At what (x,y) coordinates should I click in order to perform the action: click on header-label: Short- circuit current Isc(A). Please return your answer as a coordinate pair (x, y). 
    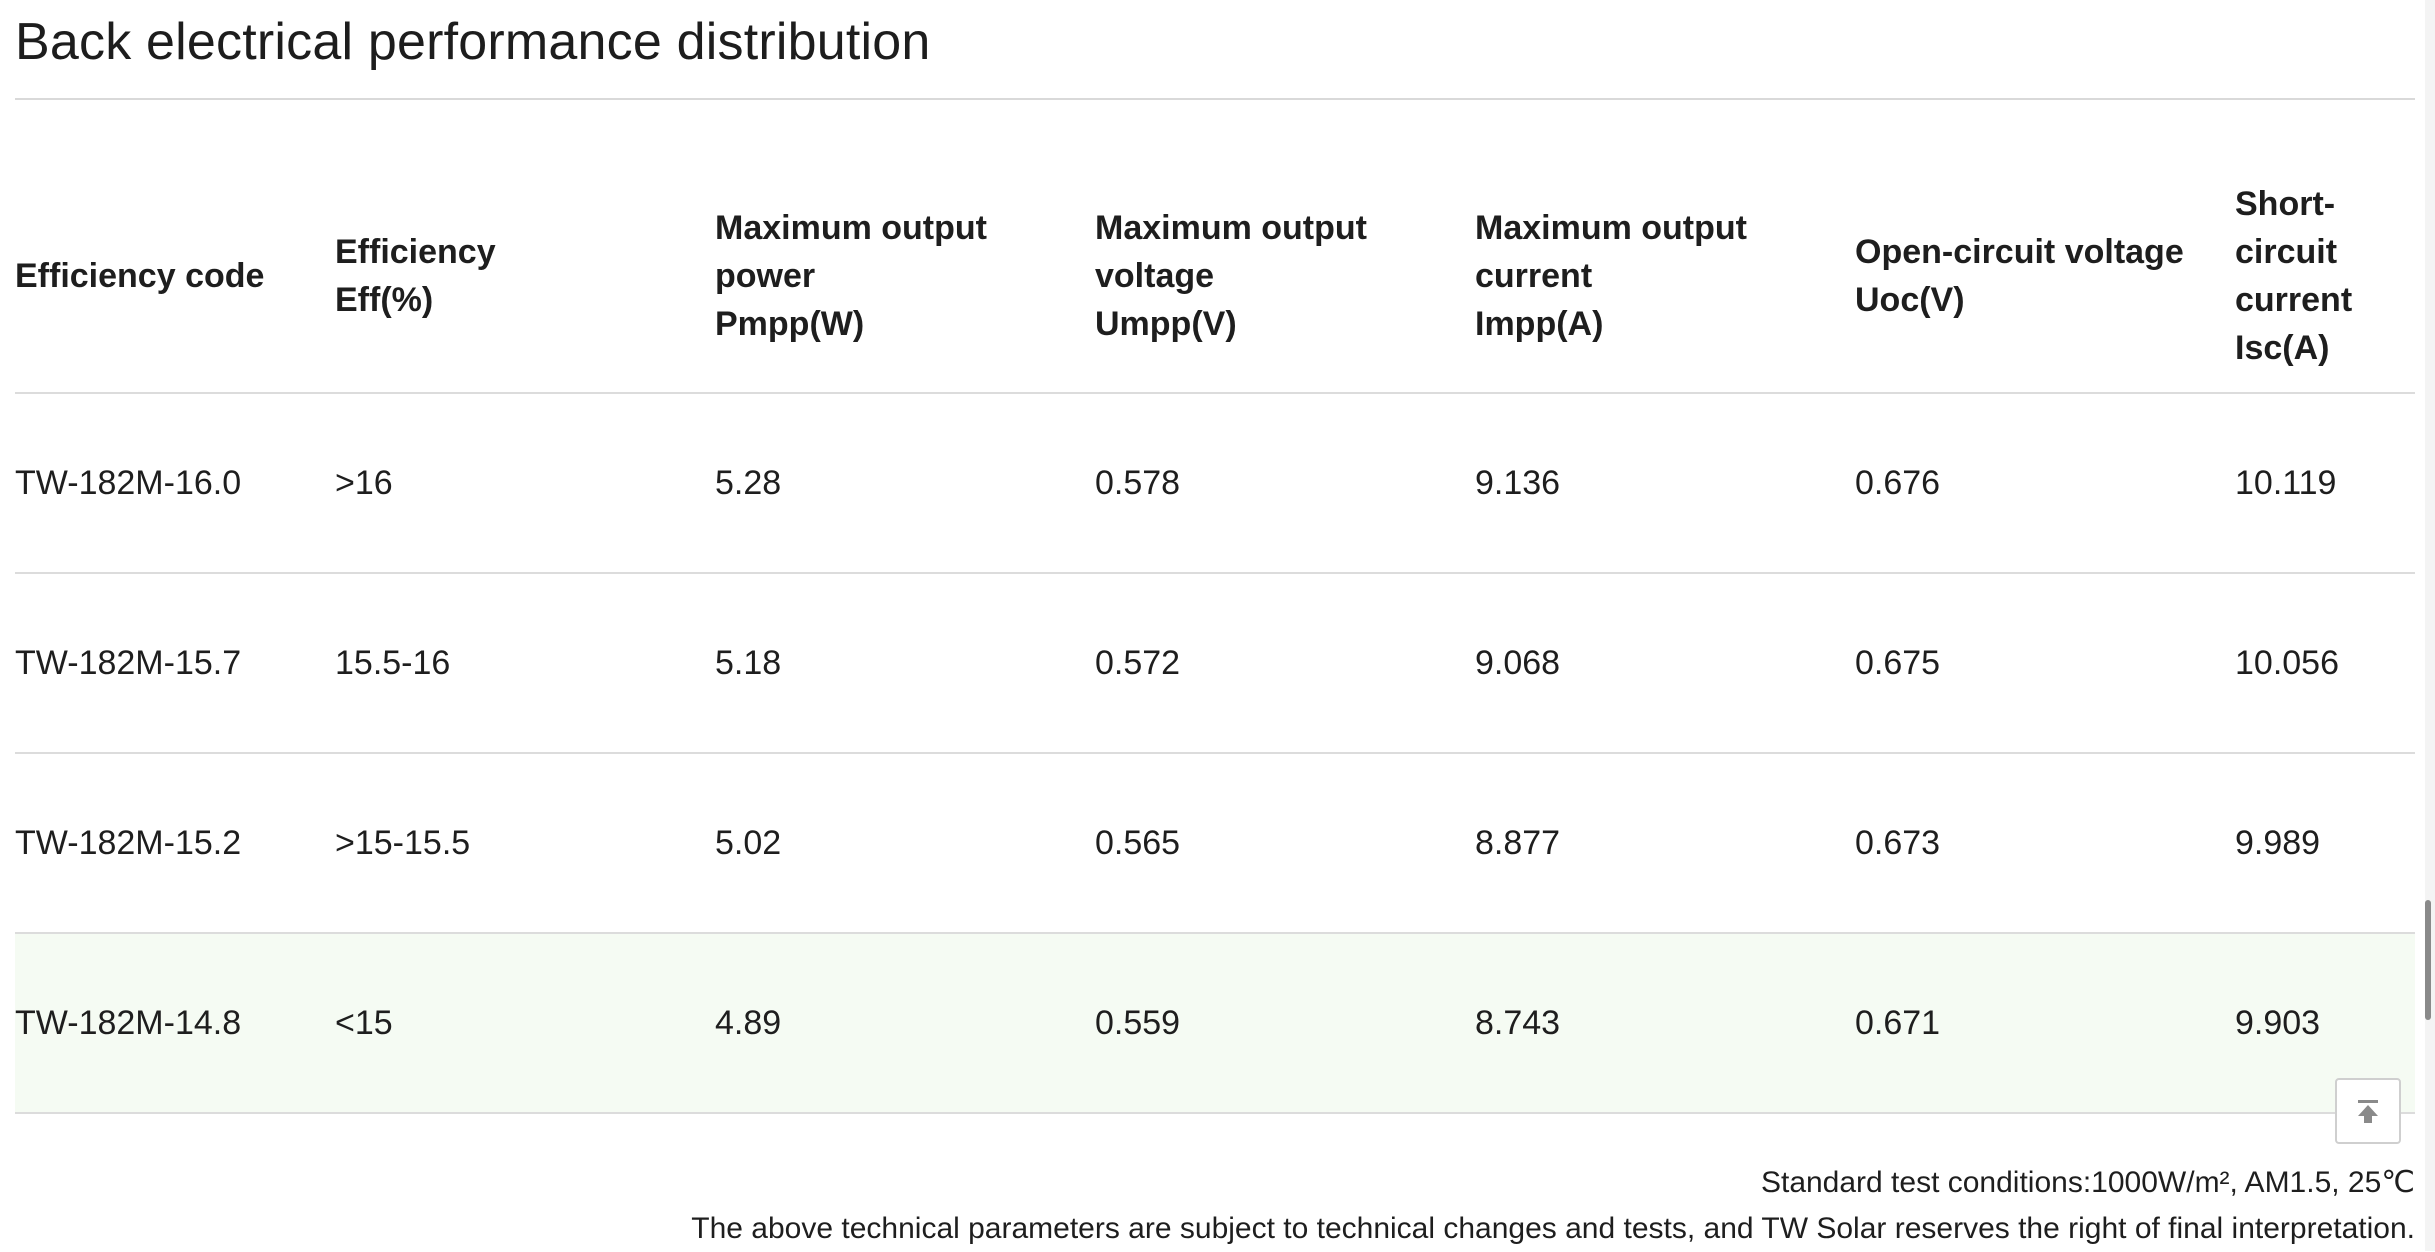
    Looking at the image, I should click on (2294, 276).